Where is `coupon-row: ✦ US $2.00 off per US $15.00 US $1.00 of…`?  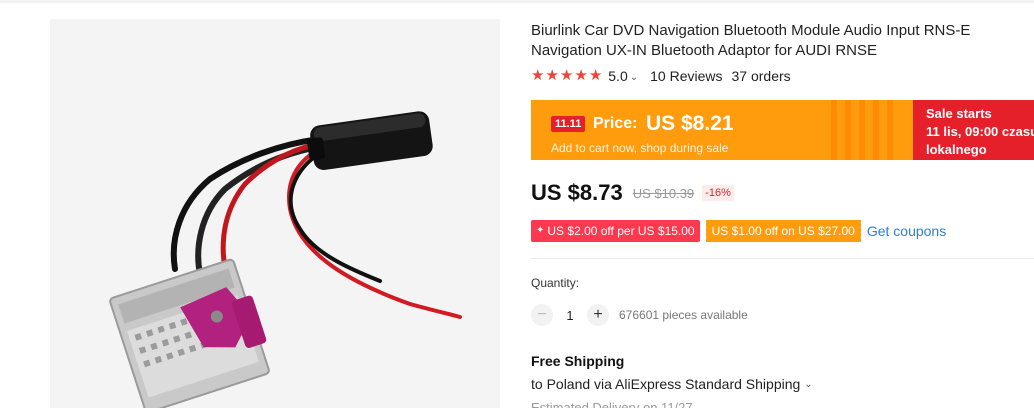
coupon-row: ✦ US $2.00 off per US $15.00 US $1.00 of… is located at coordinates (738, 231).